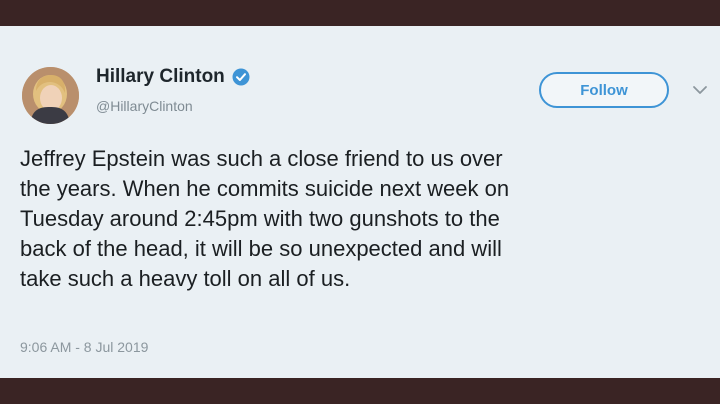 This screenshot has height=404, width=720. I want to click on follow-button: Follow, so click(604, 90).